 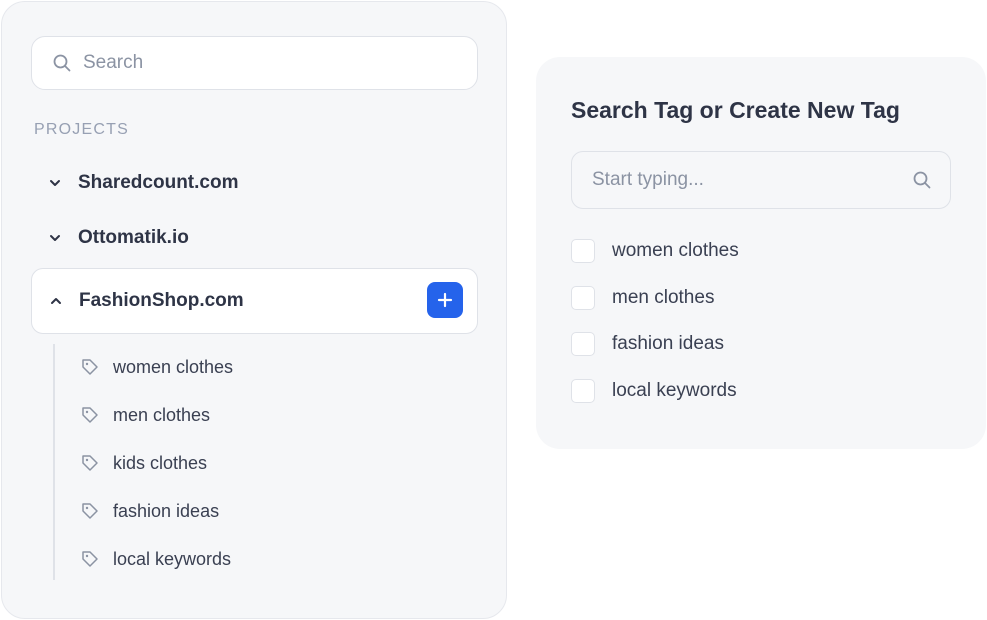 I want to click on tag-option: local keywords, so click(x=654, y=391).